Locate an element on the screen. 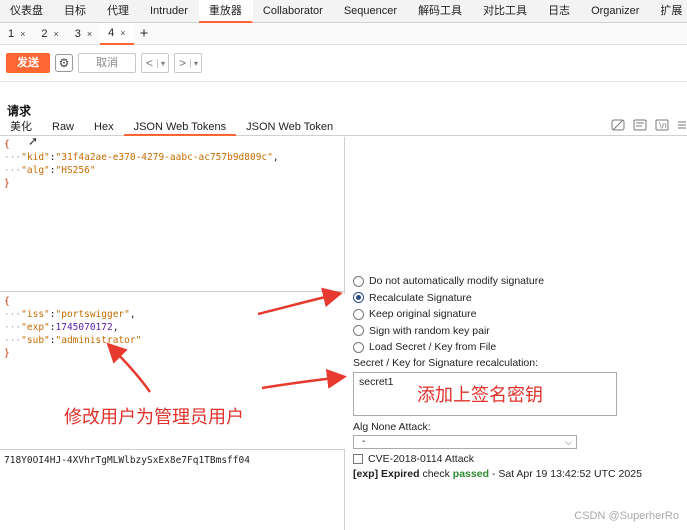  tab-decoder: 解码工具 is located at coordinates (440, 11).